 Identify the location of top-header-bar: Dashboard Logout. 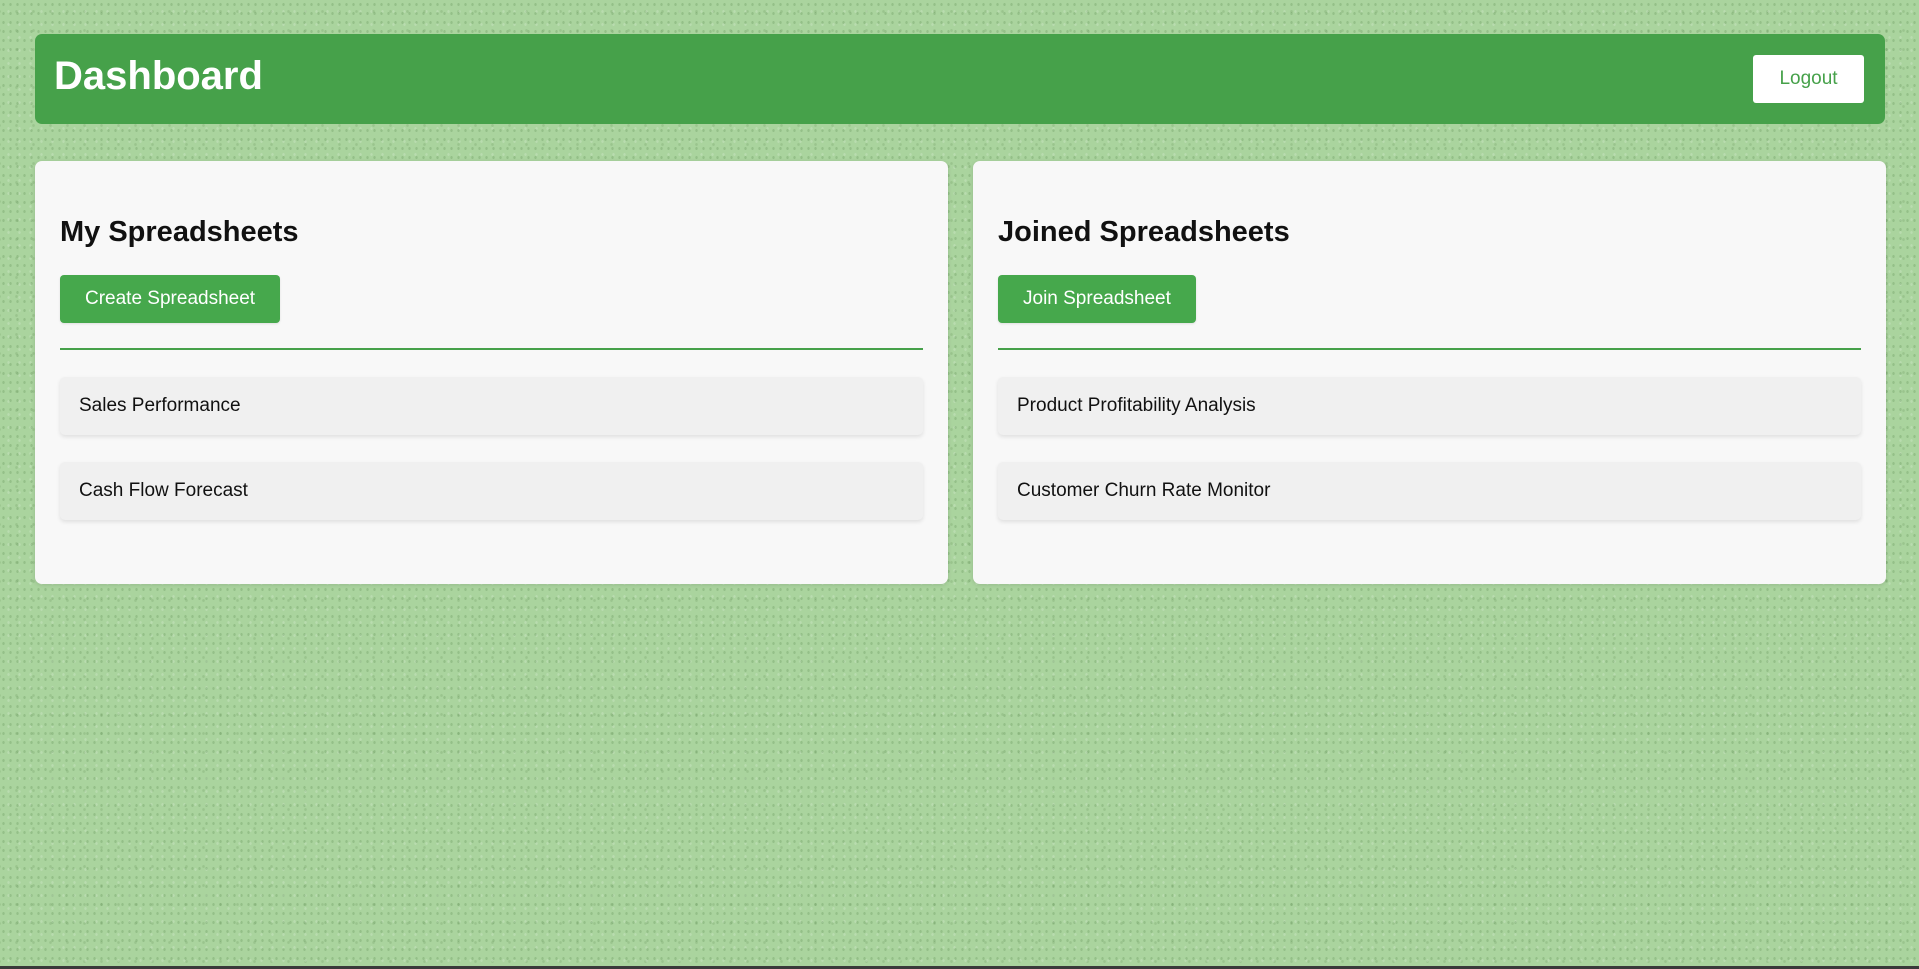
(960, 79).